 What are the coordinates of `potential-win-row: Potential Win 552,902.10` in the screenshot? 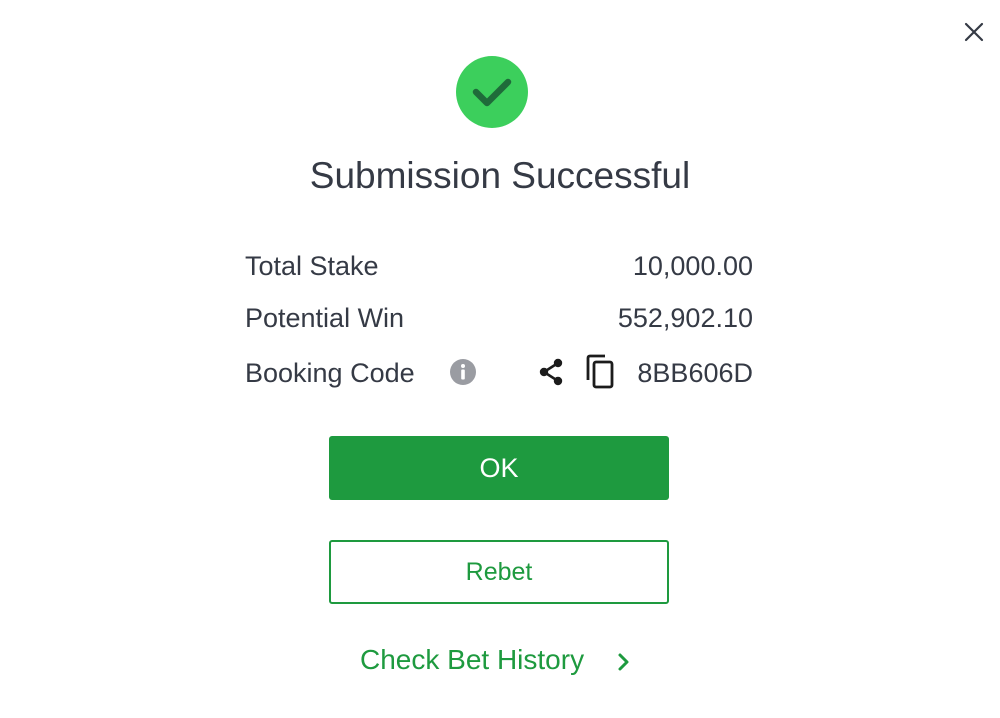 It's located at (499, 318).